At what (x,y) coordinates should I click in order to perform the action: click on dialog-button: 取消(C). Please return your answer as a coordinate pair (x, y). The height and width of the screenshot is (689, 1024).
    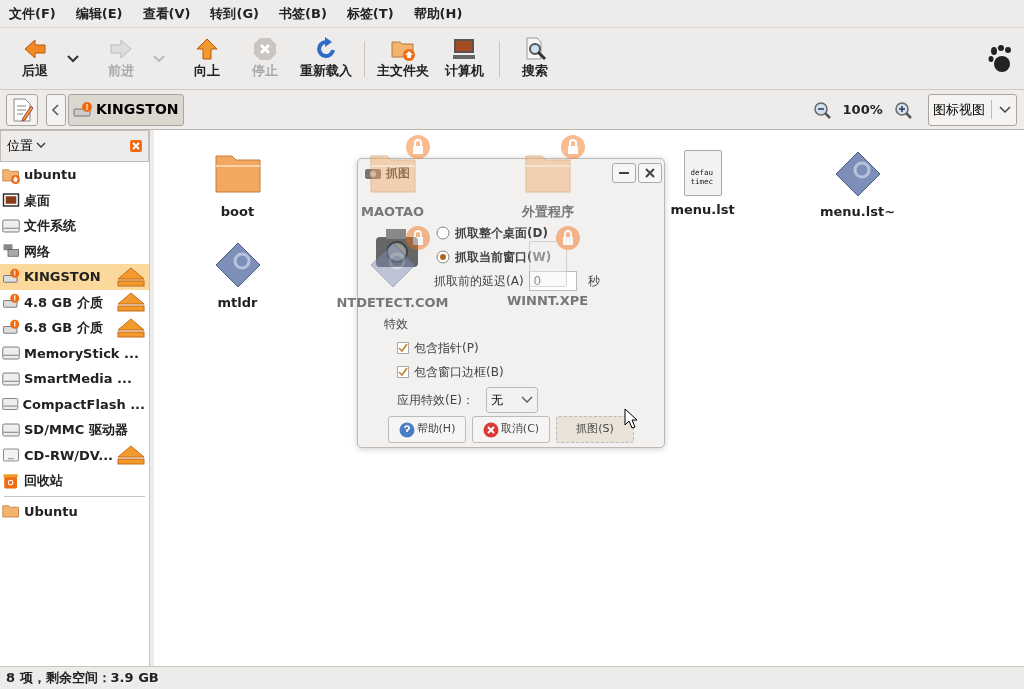
    Looking at the image, I should click on (511, 429).